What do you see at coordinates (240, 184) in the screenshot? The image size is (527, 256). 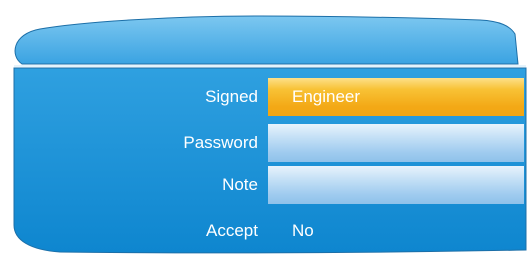 I see `note-label: Note` at bounding box center [240, 184].